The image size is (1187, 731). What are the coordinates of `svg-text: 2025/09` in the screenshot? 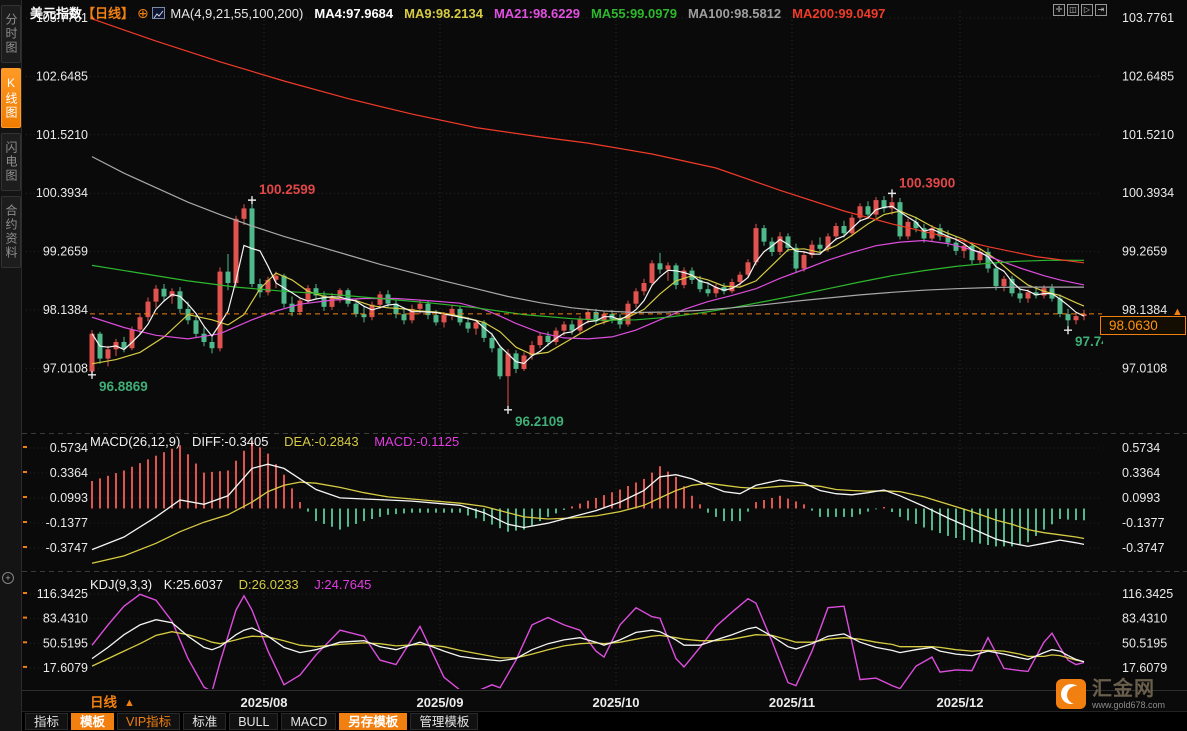 It's located at (440, 702).